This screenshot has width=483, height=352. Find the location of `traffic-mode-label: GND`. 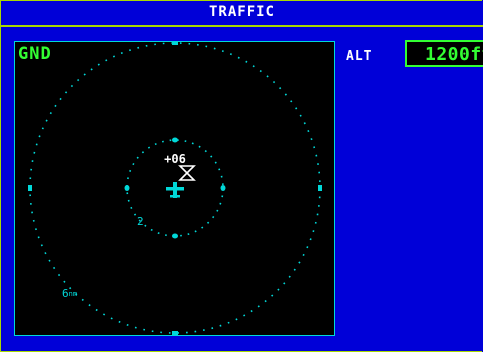

traffic-mode-label: GND is located at coordinates (35, 54).